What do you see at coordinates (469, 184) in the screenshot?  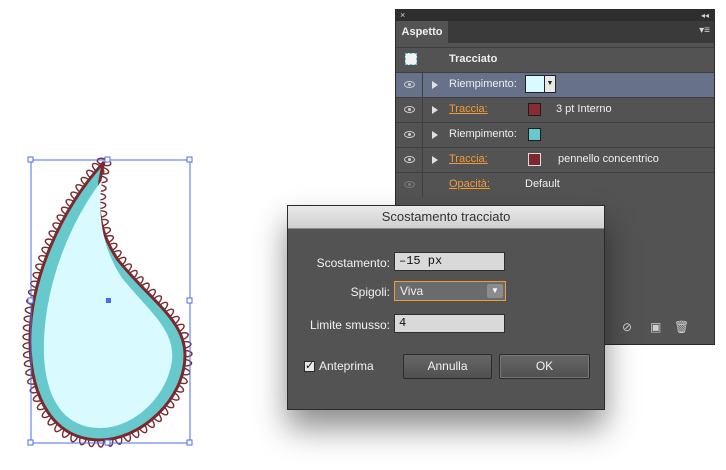 I see `row-label-link: Opacità:` at bounding box center [469, 184].